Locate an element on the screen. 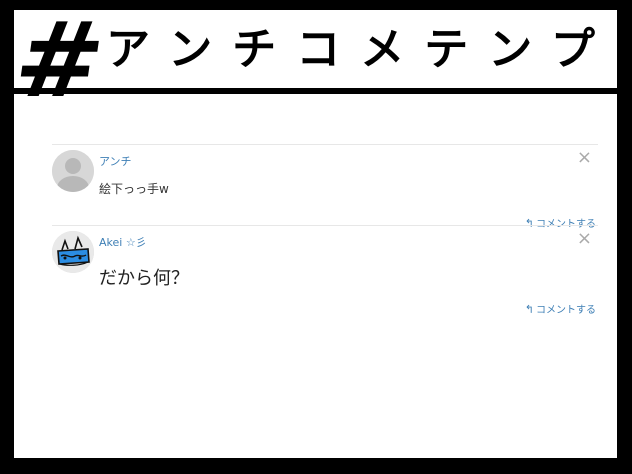 Image resolution: width=632 pixels, height=474 pixels. title-underline is located at coordinates (315, 91).